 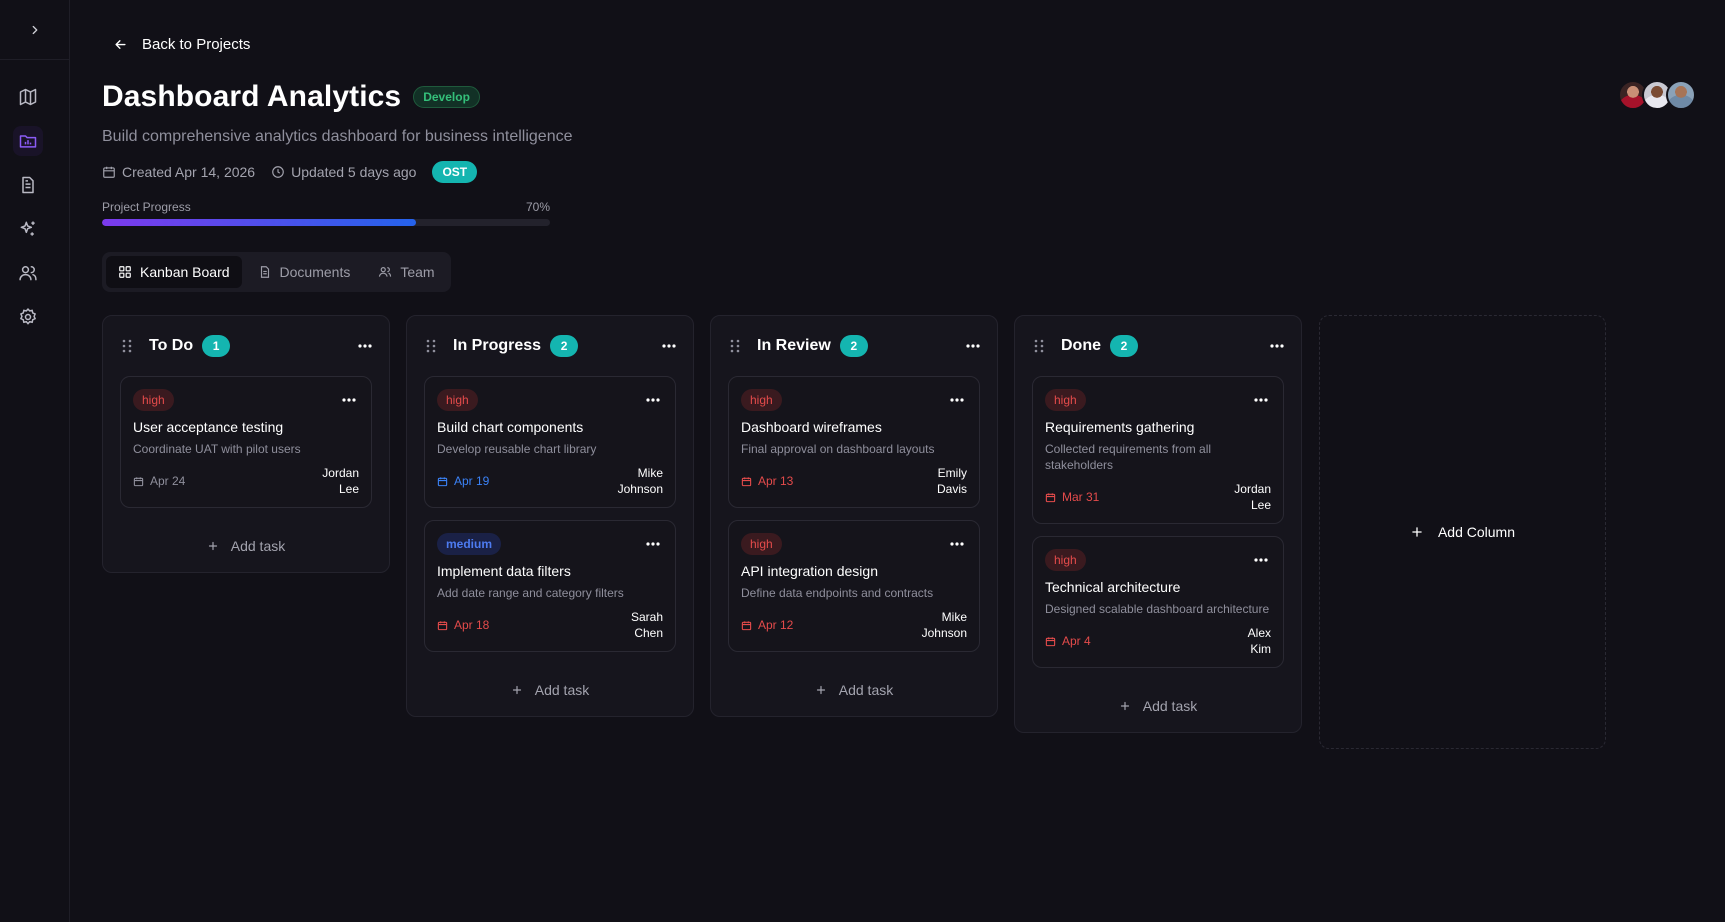 I want to click on task-title: API integration design, so click(x=809, y=571).